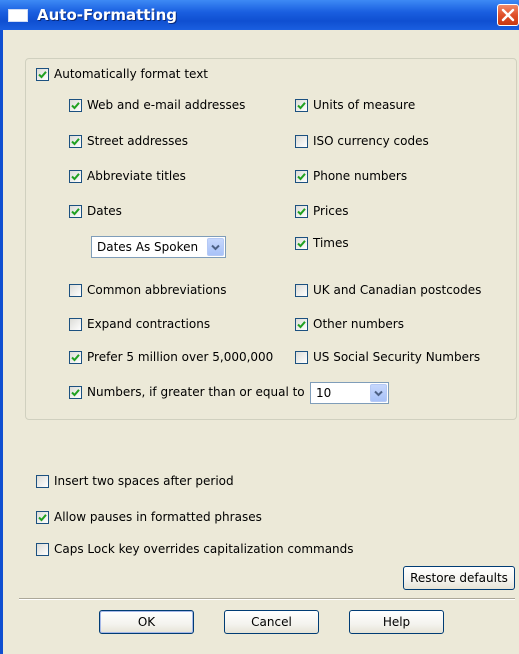 This screenshot has width=519, height=654. I want to click on us-social-security-numbers-checkbox: US Social Security Numbers, so click(387, 357).